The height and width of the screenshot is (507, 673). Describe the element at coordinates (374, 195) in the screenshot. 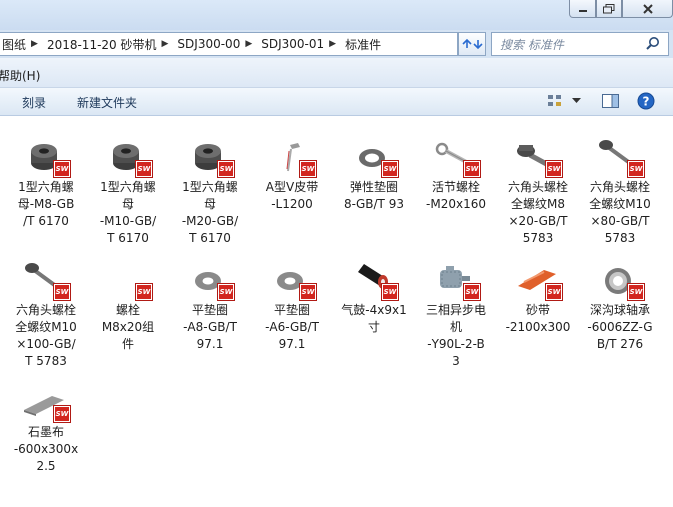

I see `file-name: 弹性垫圈 8-GB/T 93` at that location.